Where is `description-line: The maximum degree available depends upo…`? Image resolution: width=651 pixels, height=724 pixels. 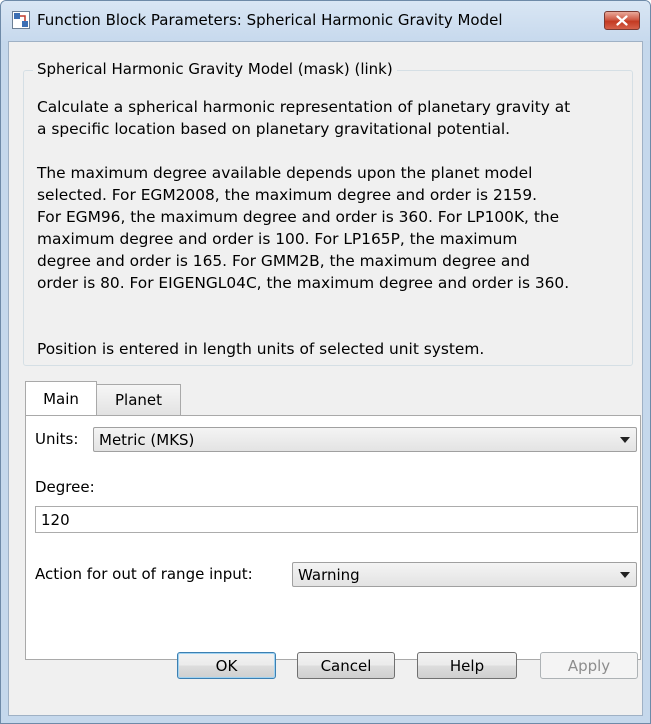 description-line: The maximum degree available depends upo… is located at coordinates (285, 173).